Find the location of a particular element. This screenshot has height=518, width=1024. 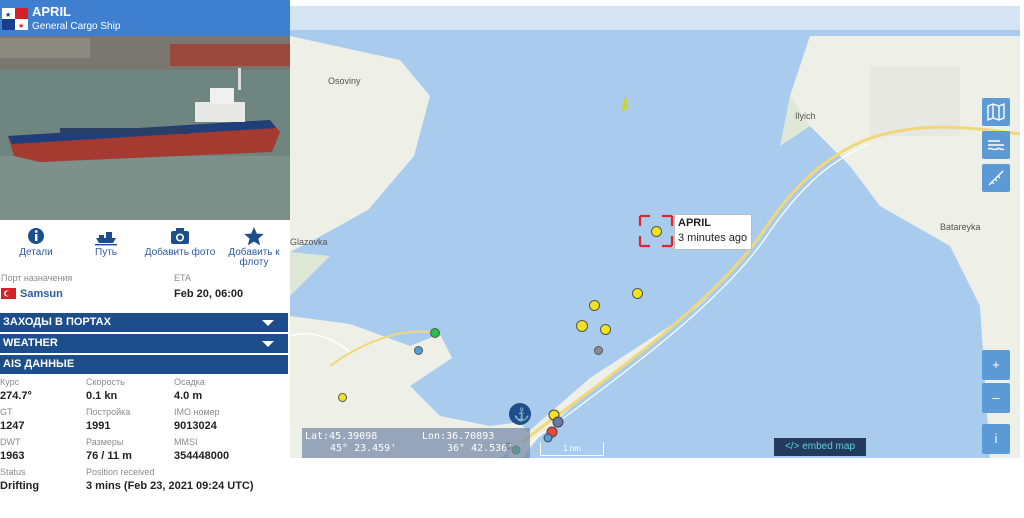

eta-label: ETA is located at coordinates (182, 278).